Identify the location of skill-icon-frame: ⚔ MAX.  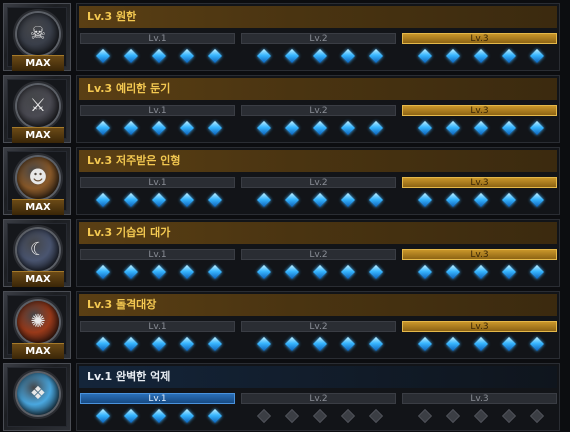
(37, 109).